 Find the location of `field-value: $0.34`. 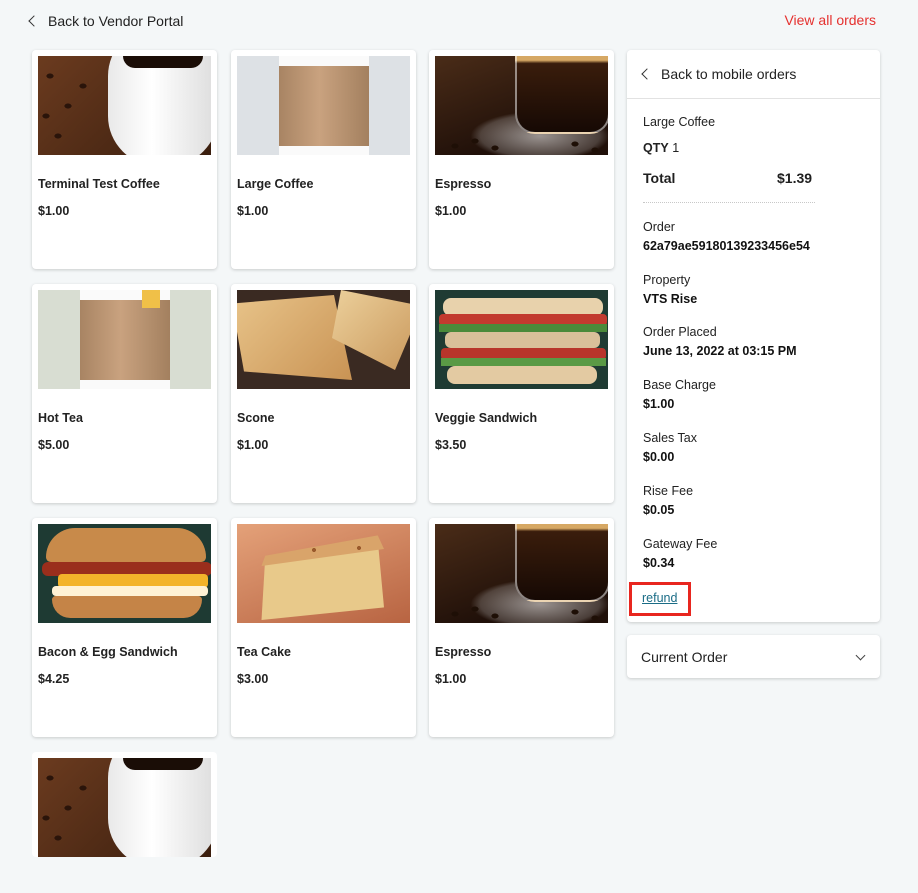

field-value: $0.34 is located at coordinates (659, 563).